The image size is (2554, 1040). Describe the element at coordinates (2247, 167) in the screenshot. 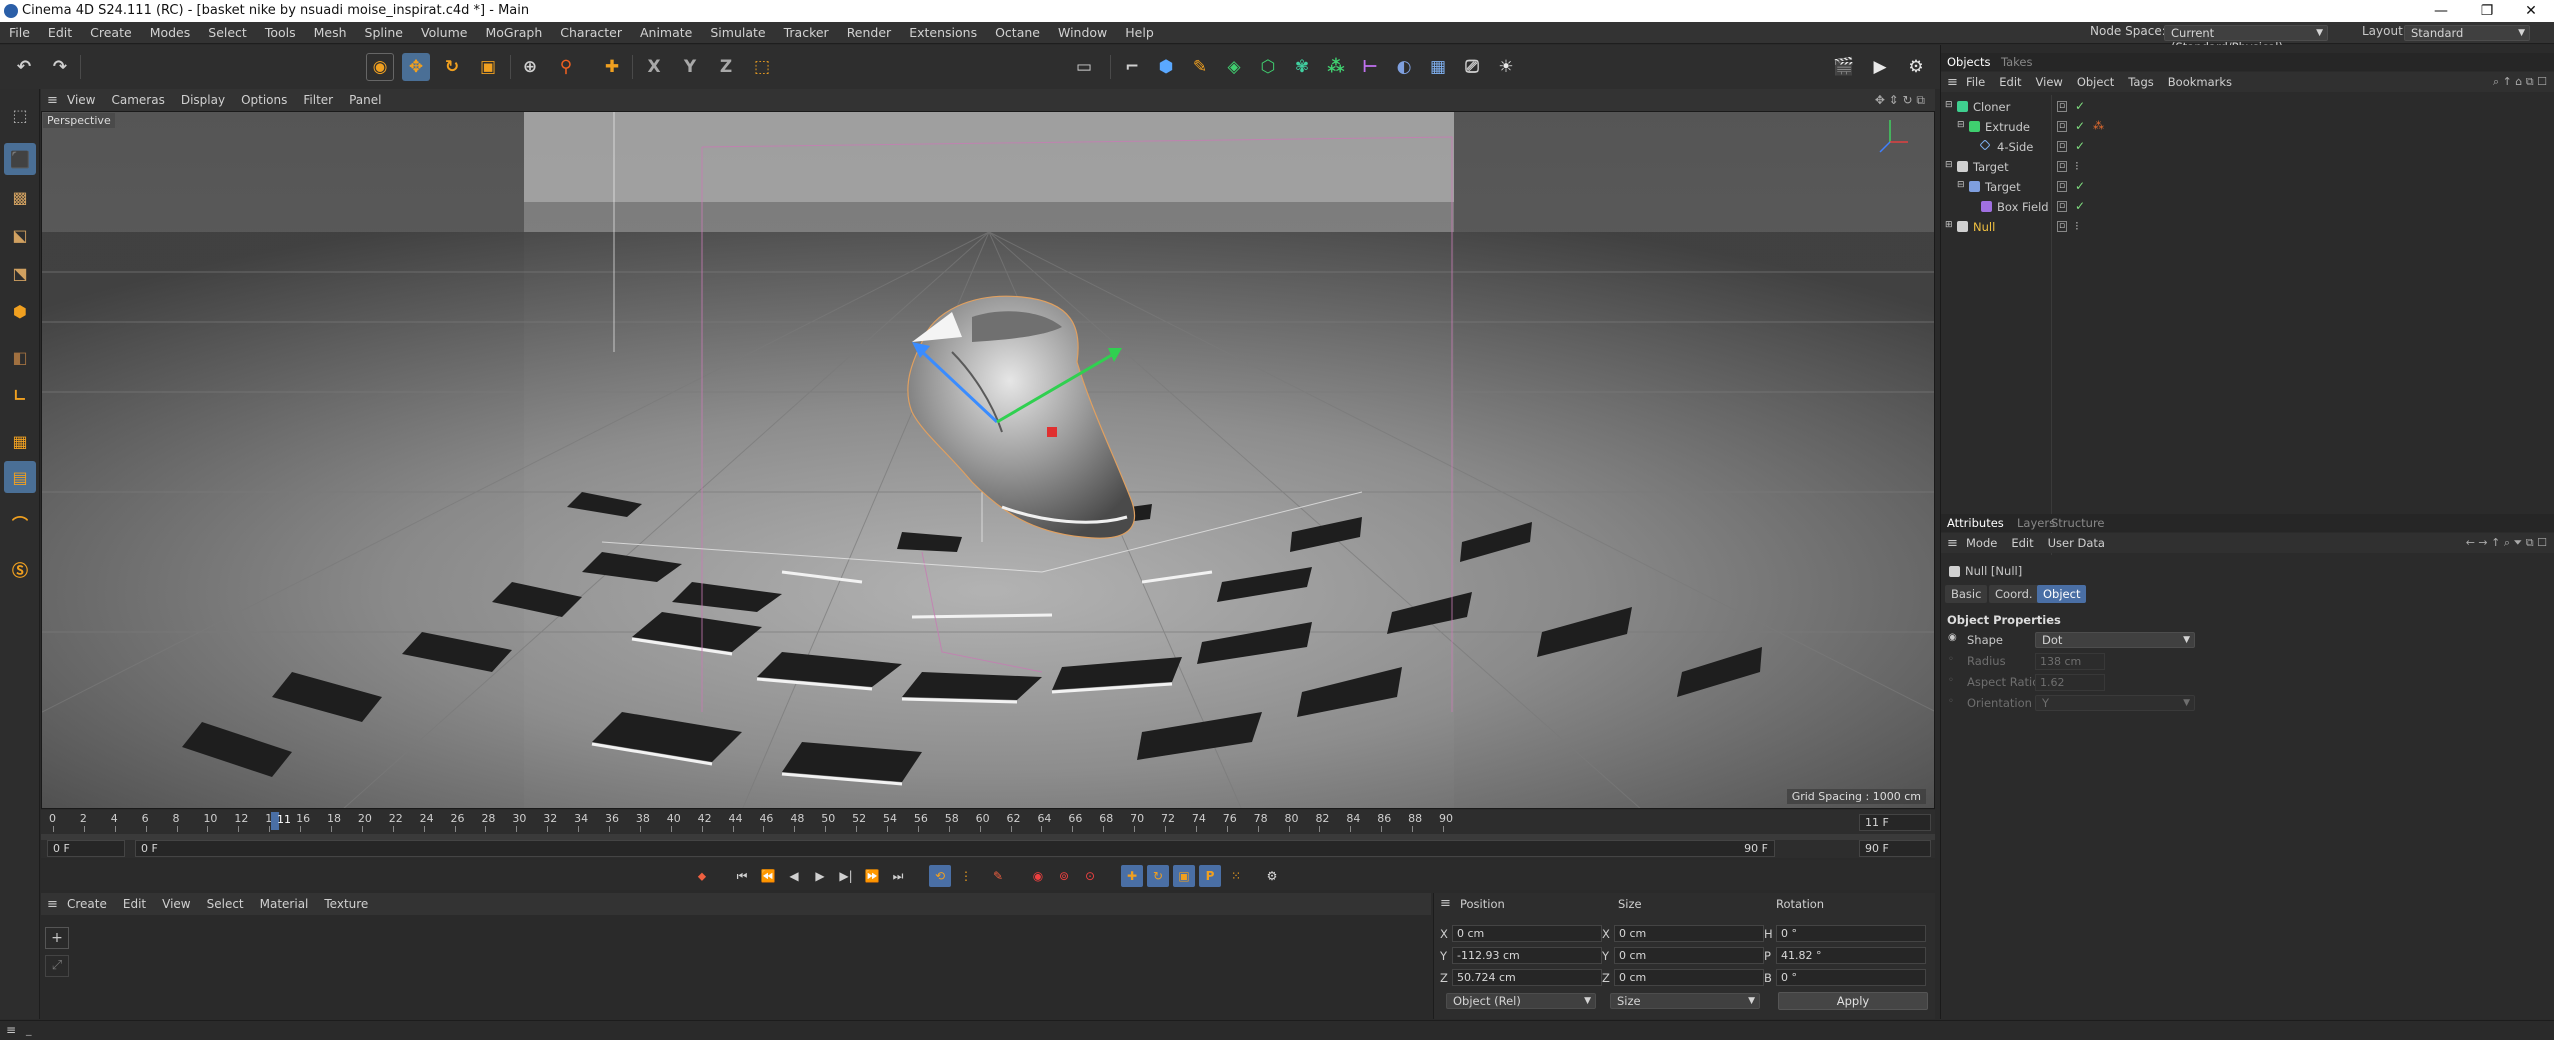

I see `object-row-target: ⊟ Target ▫ ⁝` at that location.